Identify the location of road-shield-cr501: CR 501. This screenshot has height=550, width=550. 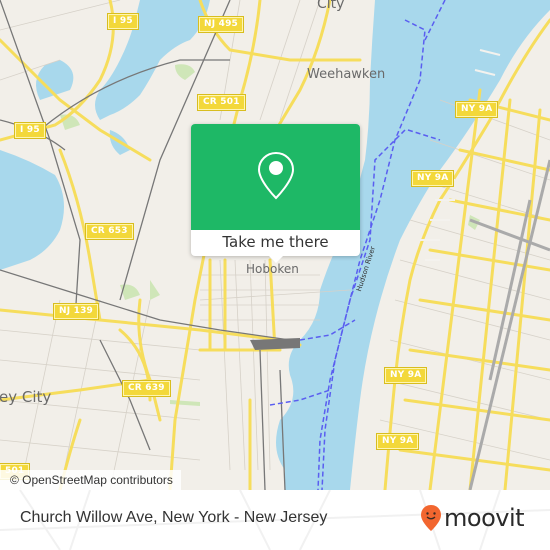
(221, 102).